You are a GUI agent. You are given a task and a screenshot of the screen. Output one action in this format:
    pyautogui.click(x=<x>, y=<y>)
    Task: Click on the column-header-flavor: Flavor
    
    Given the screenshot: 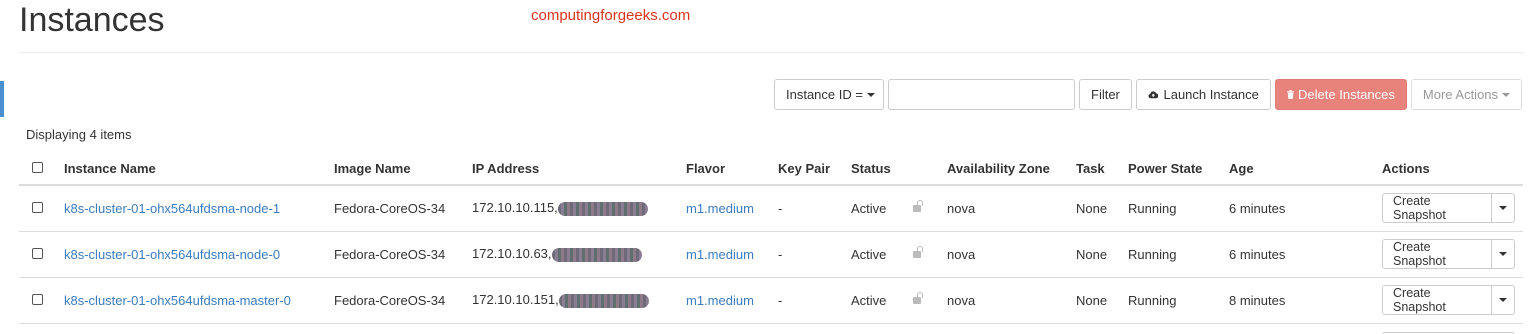 What is the action you would take?
    pyautogui.click(x=732, y=169)
    